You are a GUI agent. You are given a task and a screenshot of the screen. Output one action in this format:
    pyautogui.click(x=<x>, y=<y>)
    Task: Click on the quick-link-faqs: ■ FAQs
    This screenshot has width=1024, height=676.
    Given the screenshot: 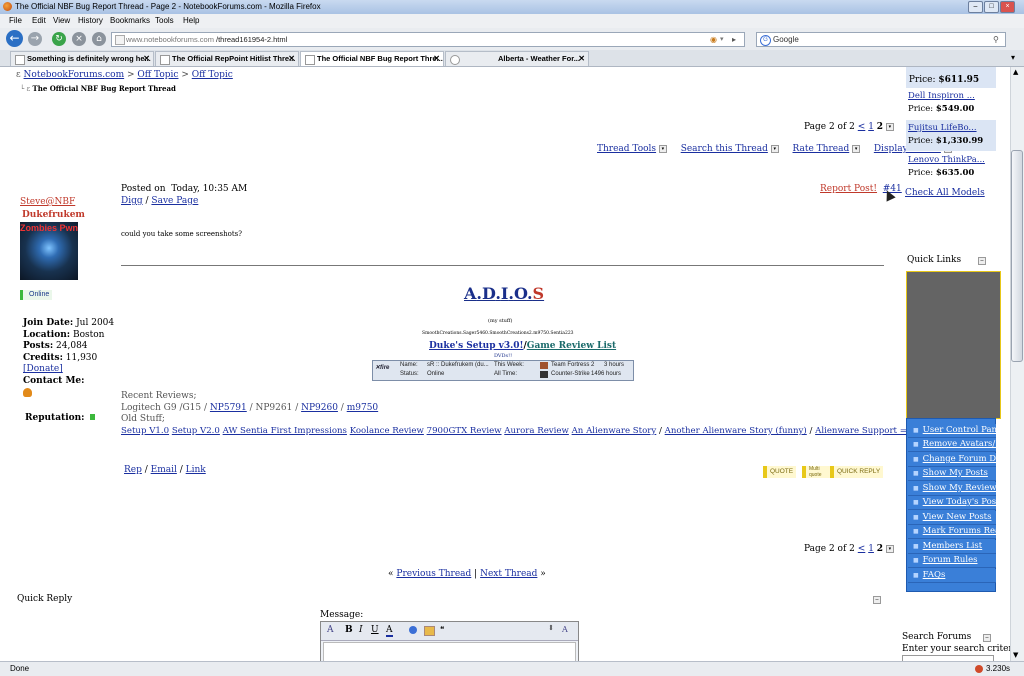 What is the action you would take?
    pyautogui.click(x=952, y=576)
    